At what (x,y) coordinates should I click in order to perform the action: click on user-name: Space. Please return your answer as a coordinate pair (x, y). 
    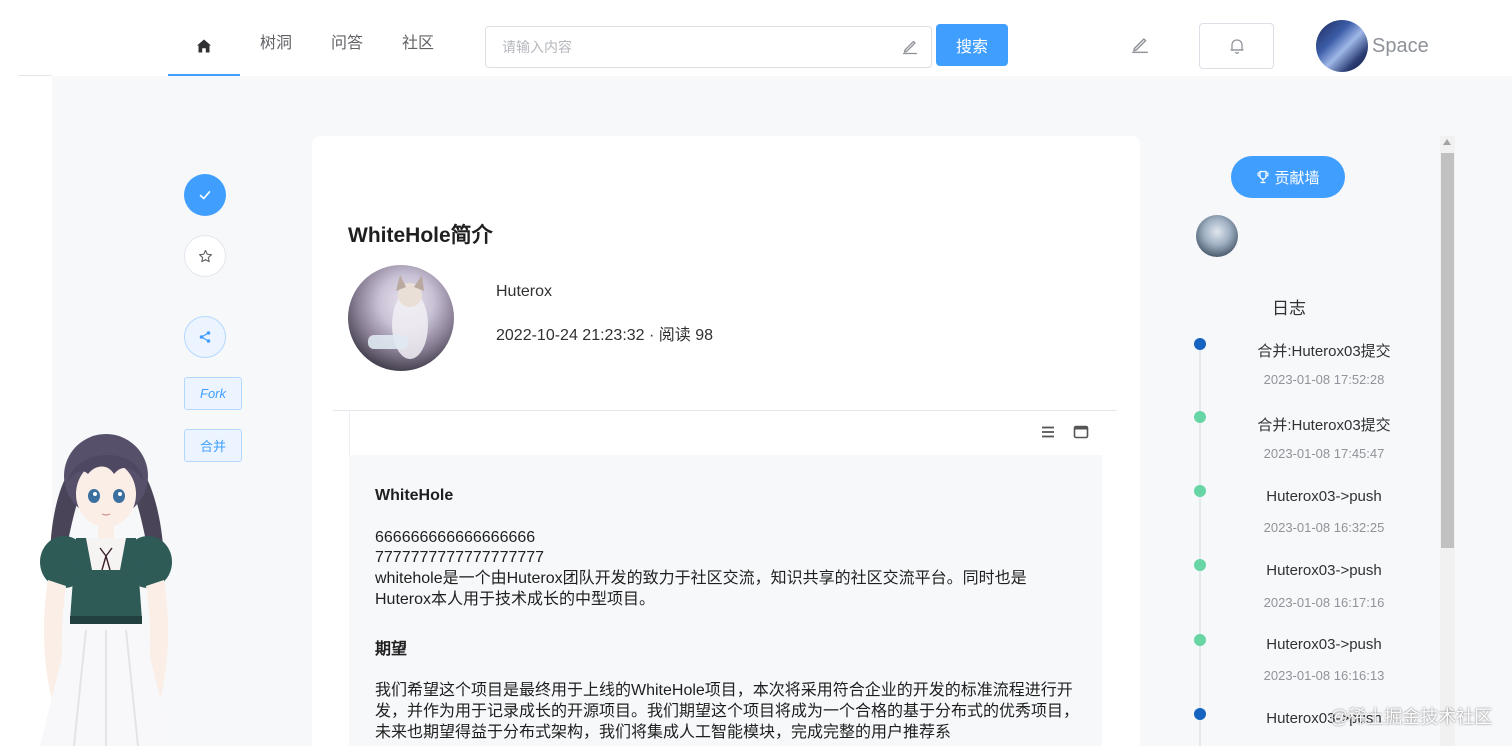
    Looking at the image, I should click on (1400, 46).